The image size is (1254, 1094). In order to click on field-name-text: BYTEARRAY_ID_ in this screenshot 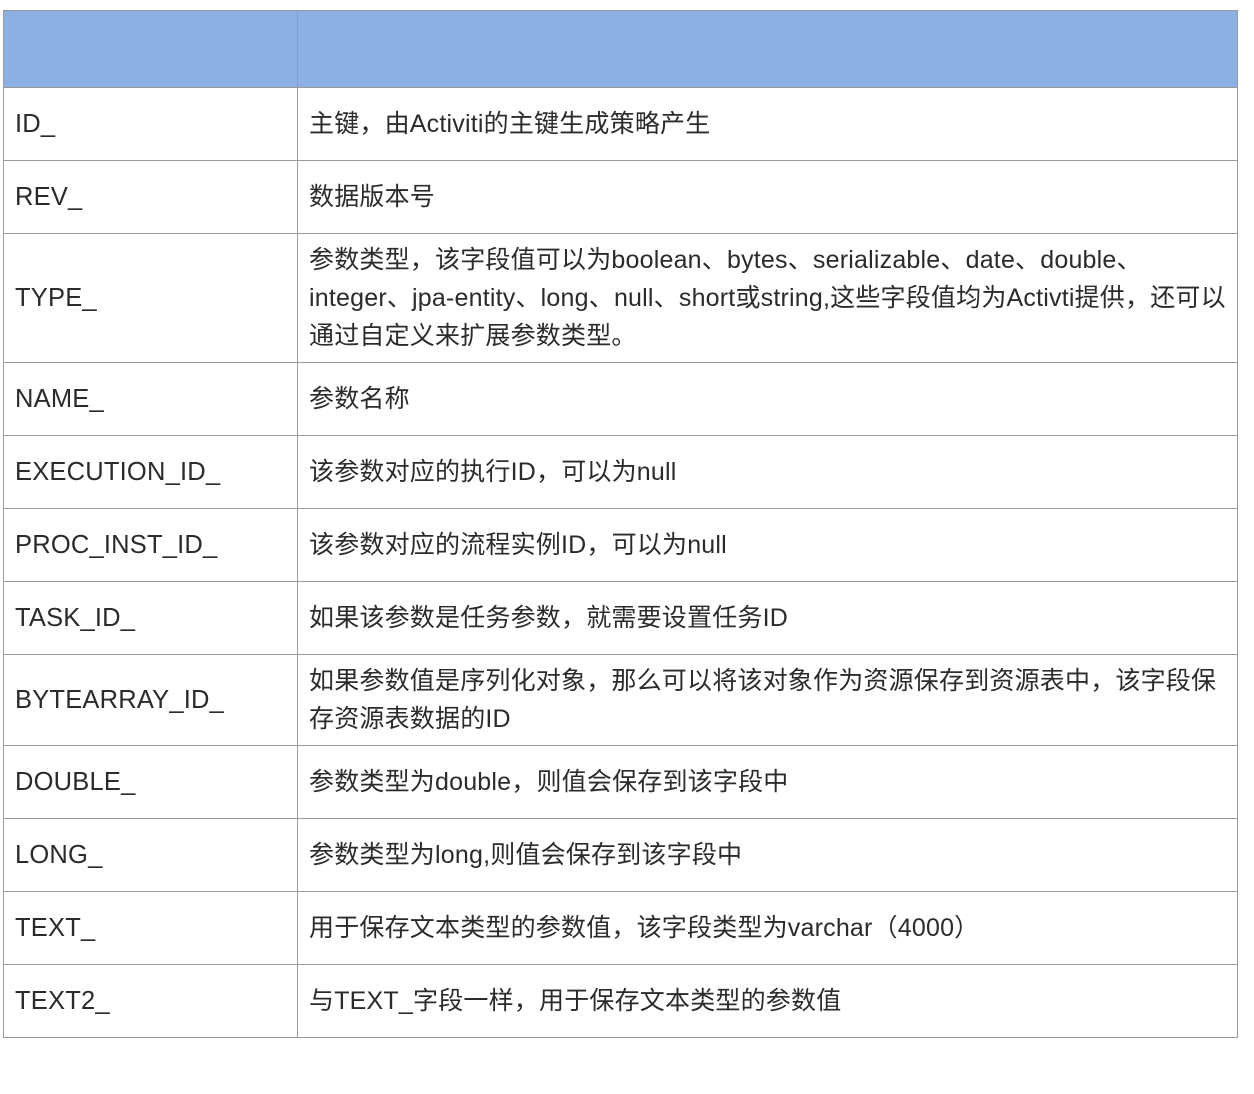, I will do `click(120, 700)`.